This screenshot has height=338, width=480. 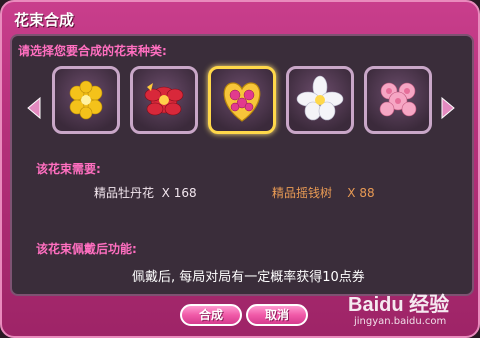 What do you see at coordinates (124, 193) in the screenshot?
I see `material-1-name: 精品牡丹花` at bounding box center [124, 193].